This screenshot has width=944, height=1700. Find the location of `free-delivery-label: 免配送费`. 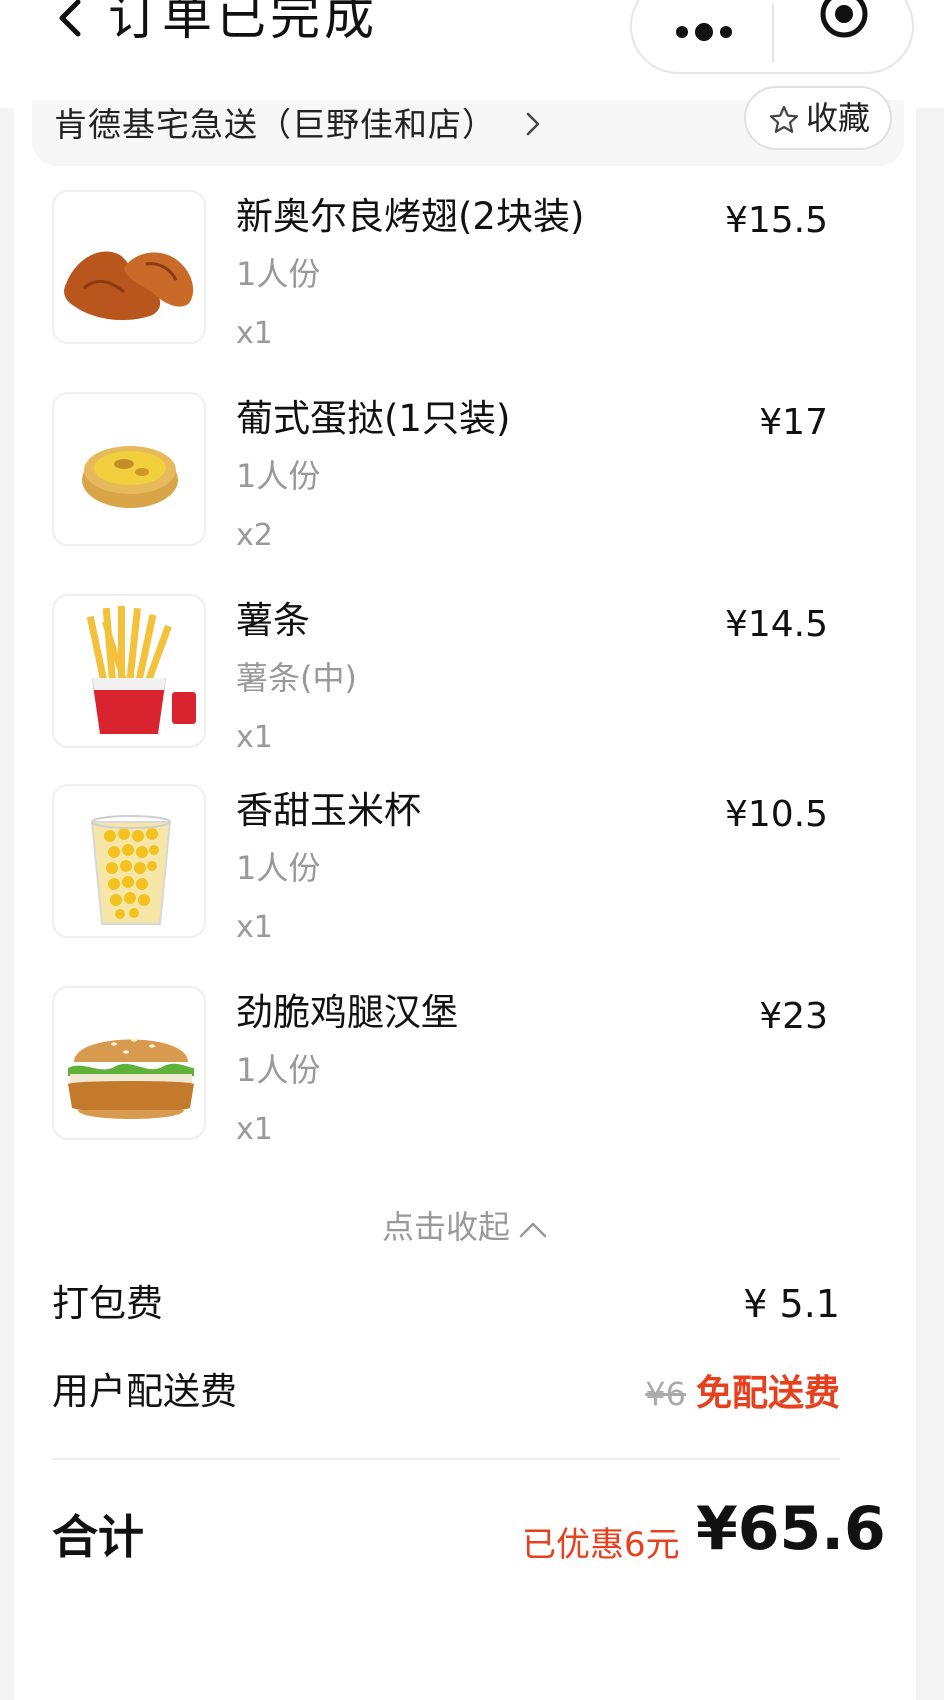

free-delivery-label: 免配送费 is located at coordinates (767, 1393).